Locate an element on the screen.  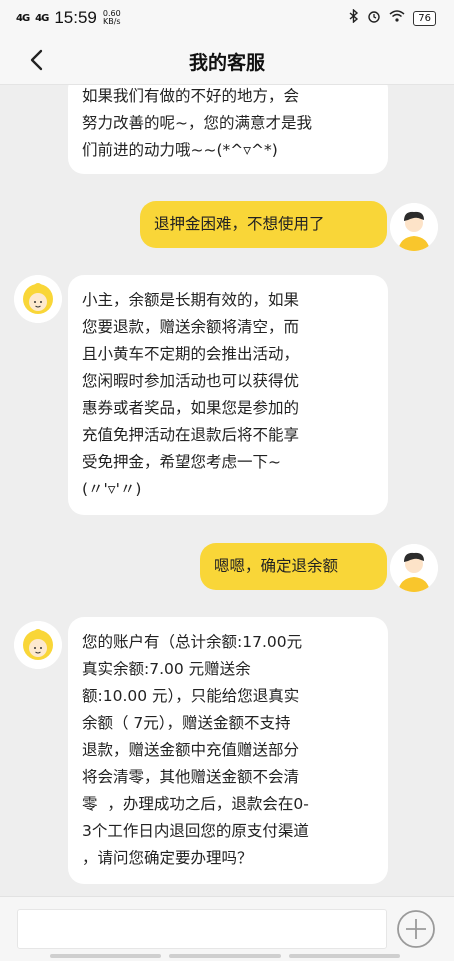
bluetooth-icon is located at coordinates (354, 17).